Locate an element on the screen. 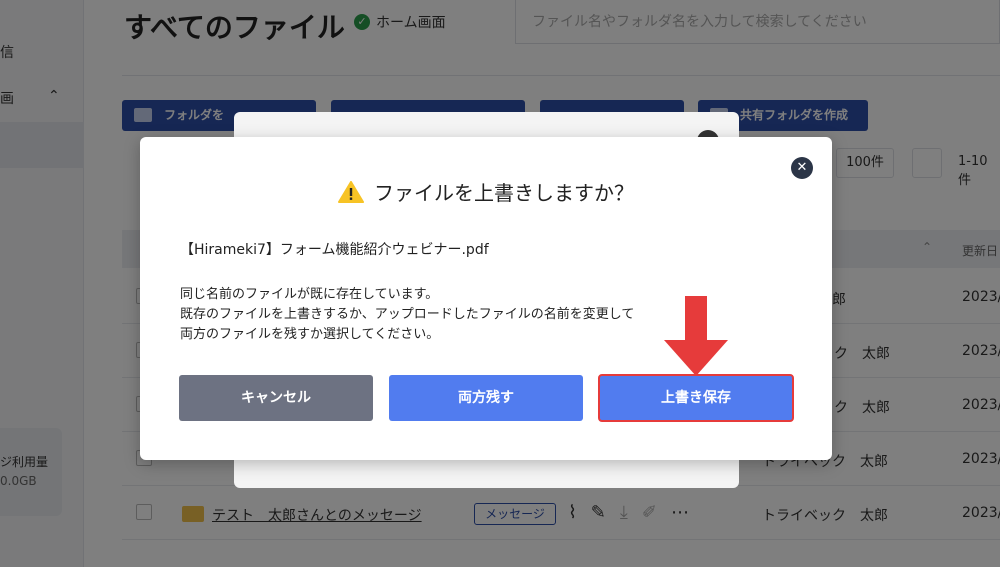  dialog-title: ファイルを上書きしますか？ is located at coordinates (486, 191).